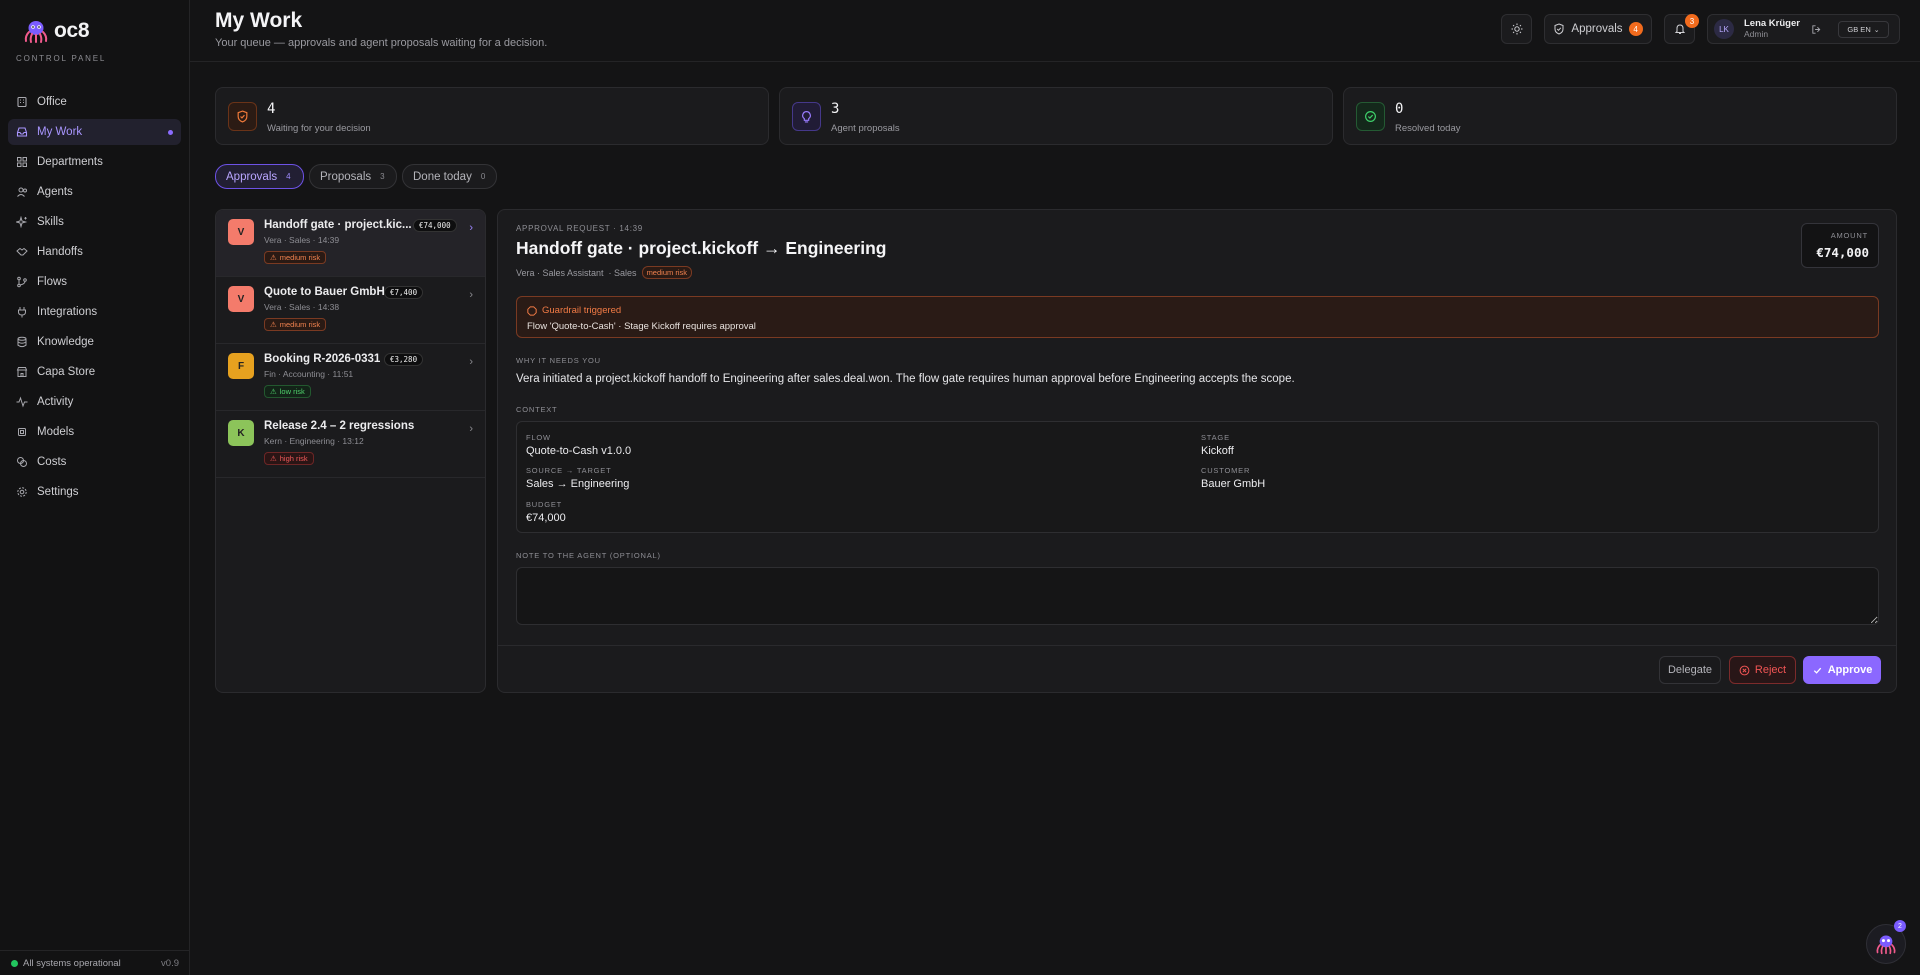 This screenshot has height=975, width=1920. Describe the element at coordinates (94, 462) in the screenshot. I see `sidebar-item-costs: Costs` at that location.